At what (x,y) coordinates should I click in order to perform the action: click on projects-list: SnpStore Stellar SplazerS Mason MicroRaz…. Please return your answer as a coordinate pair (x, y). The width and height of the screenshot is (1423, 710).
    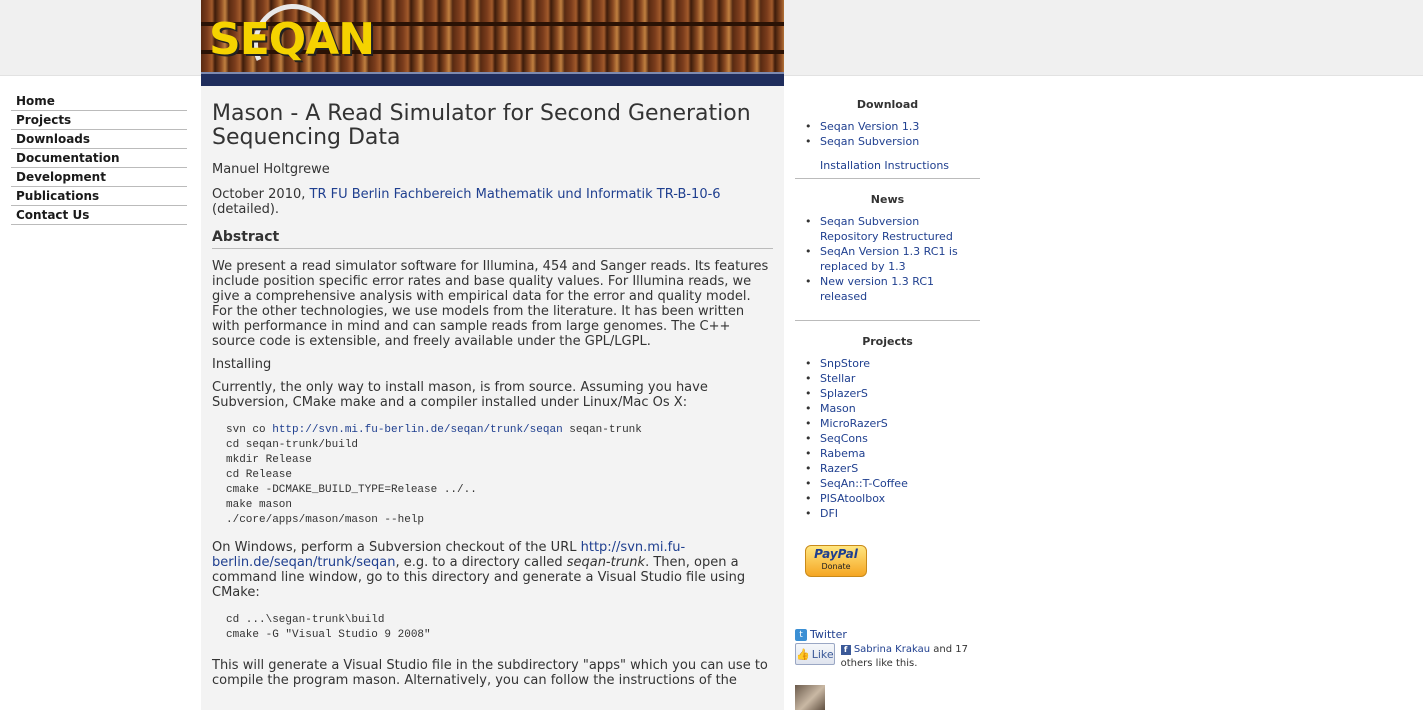
    Looking at the image, I should click on (887, 438).